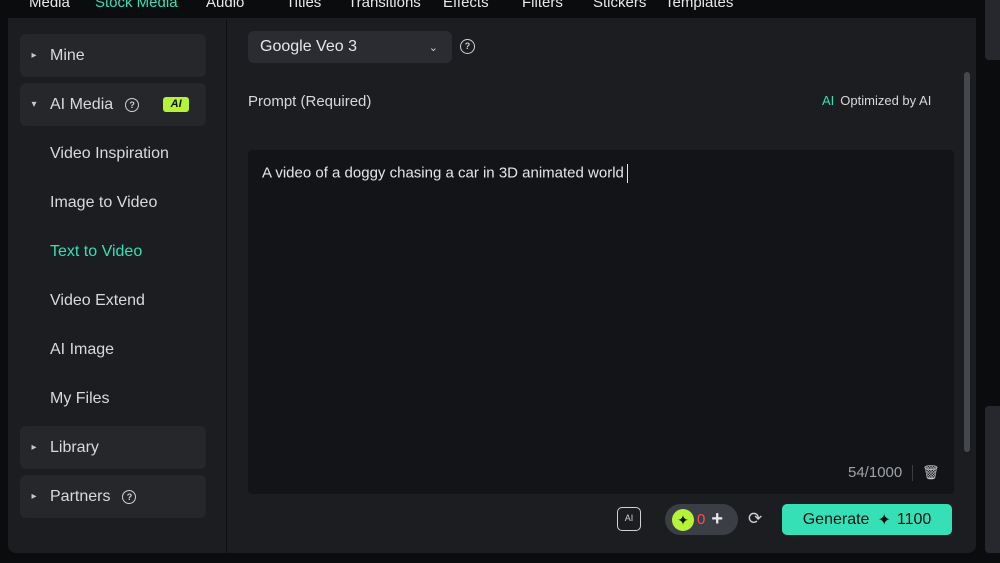 Image resolution: width=1000 pixels, height=563 pixels. What do you see at coordinates (74, 447) in the screenshot?
I see `sidebar-item-label: Library` at bounding box center [74, 447].